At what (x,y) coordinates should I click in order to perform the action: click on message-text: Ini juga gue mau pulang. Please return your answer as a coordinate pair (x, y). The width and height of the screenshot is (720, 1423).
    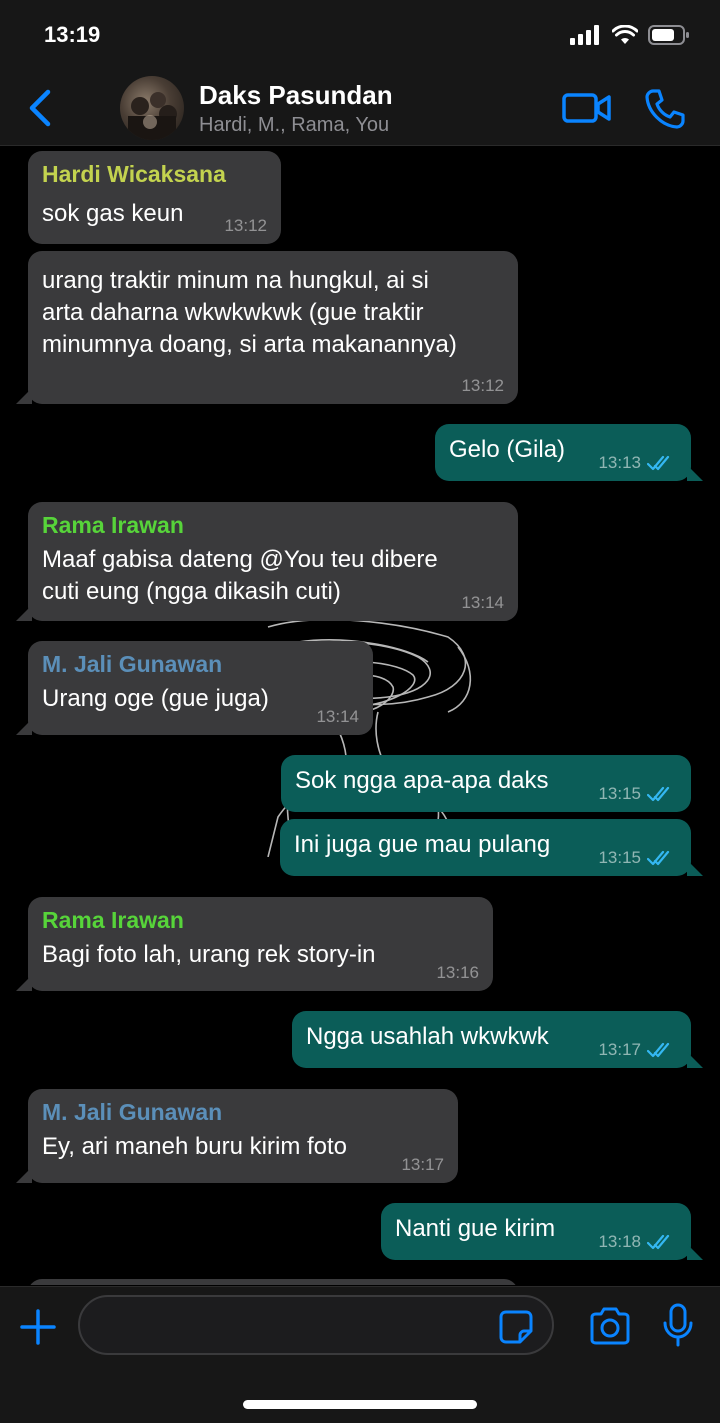
    Looking at the image, I should click on (422, 844).